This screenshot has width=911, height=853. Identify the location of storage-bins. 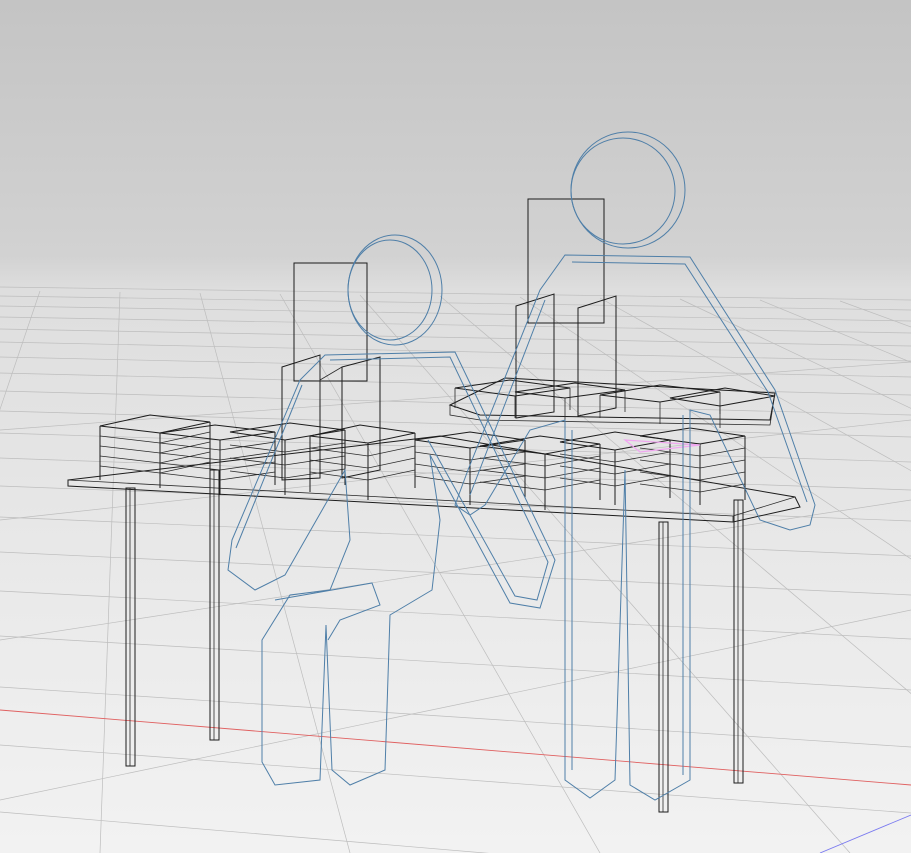
(437, 443).